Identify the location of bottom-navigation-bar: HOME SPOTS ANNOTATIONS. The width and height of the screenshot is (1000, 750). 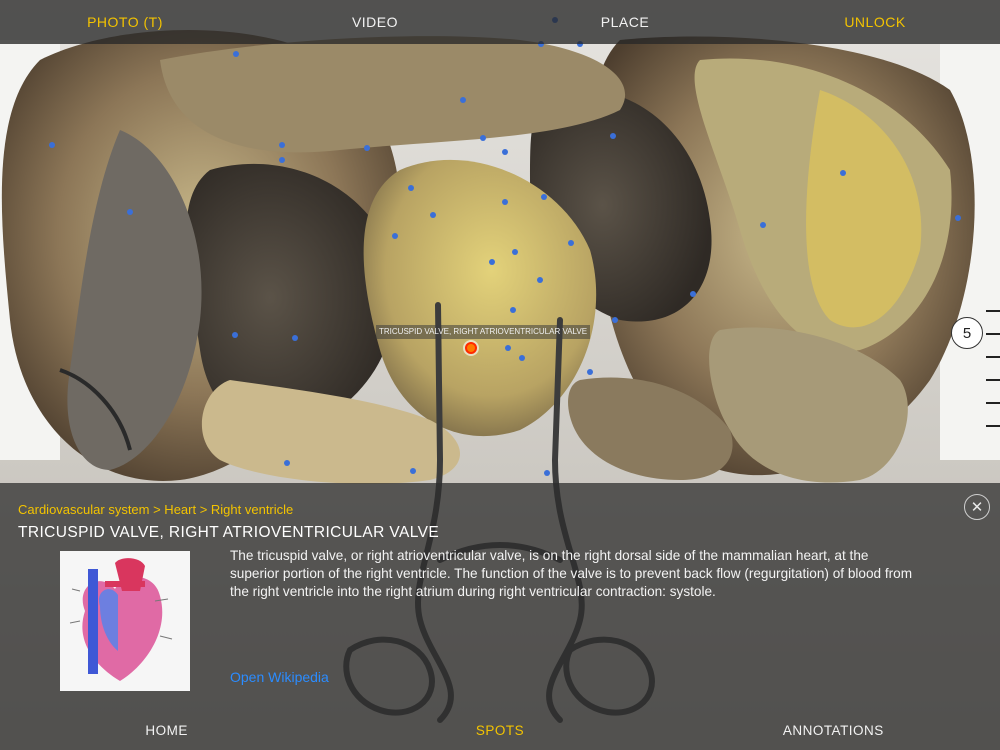
(500, 730).